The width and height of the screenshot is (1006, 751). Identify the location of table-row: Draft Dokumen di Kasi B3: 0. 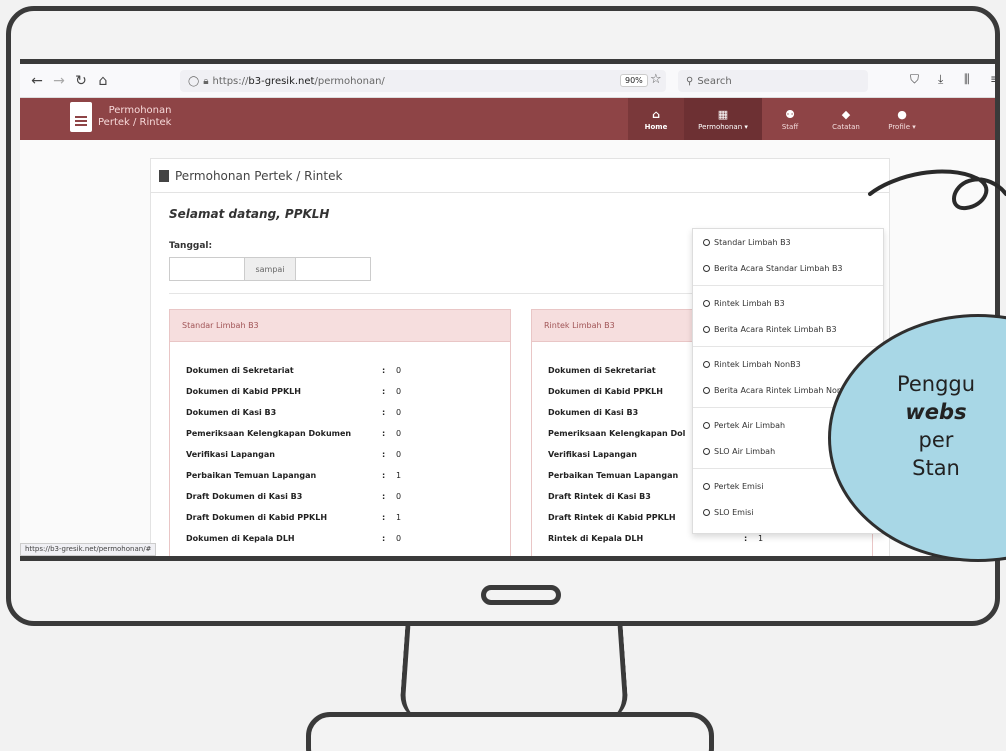
(321, 496).